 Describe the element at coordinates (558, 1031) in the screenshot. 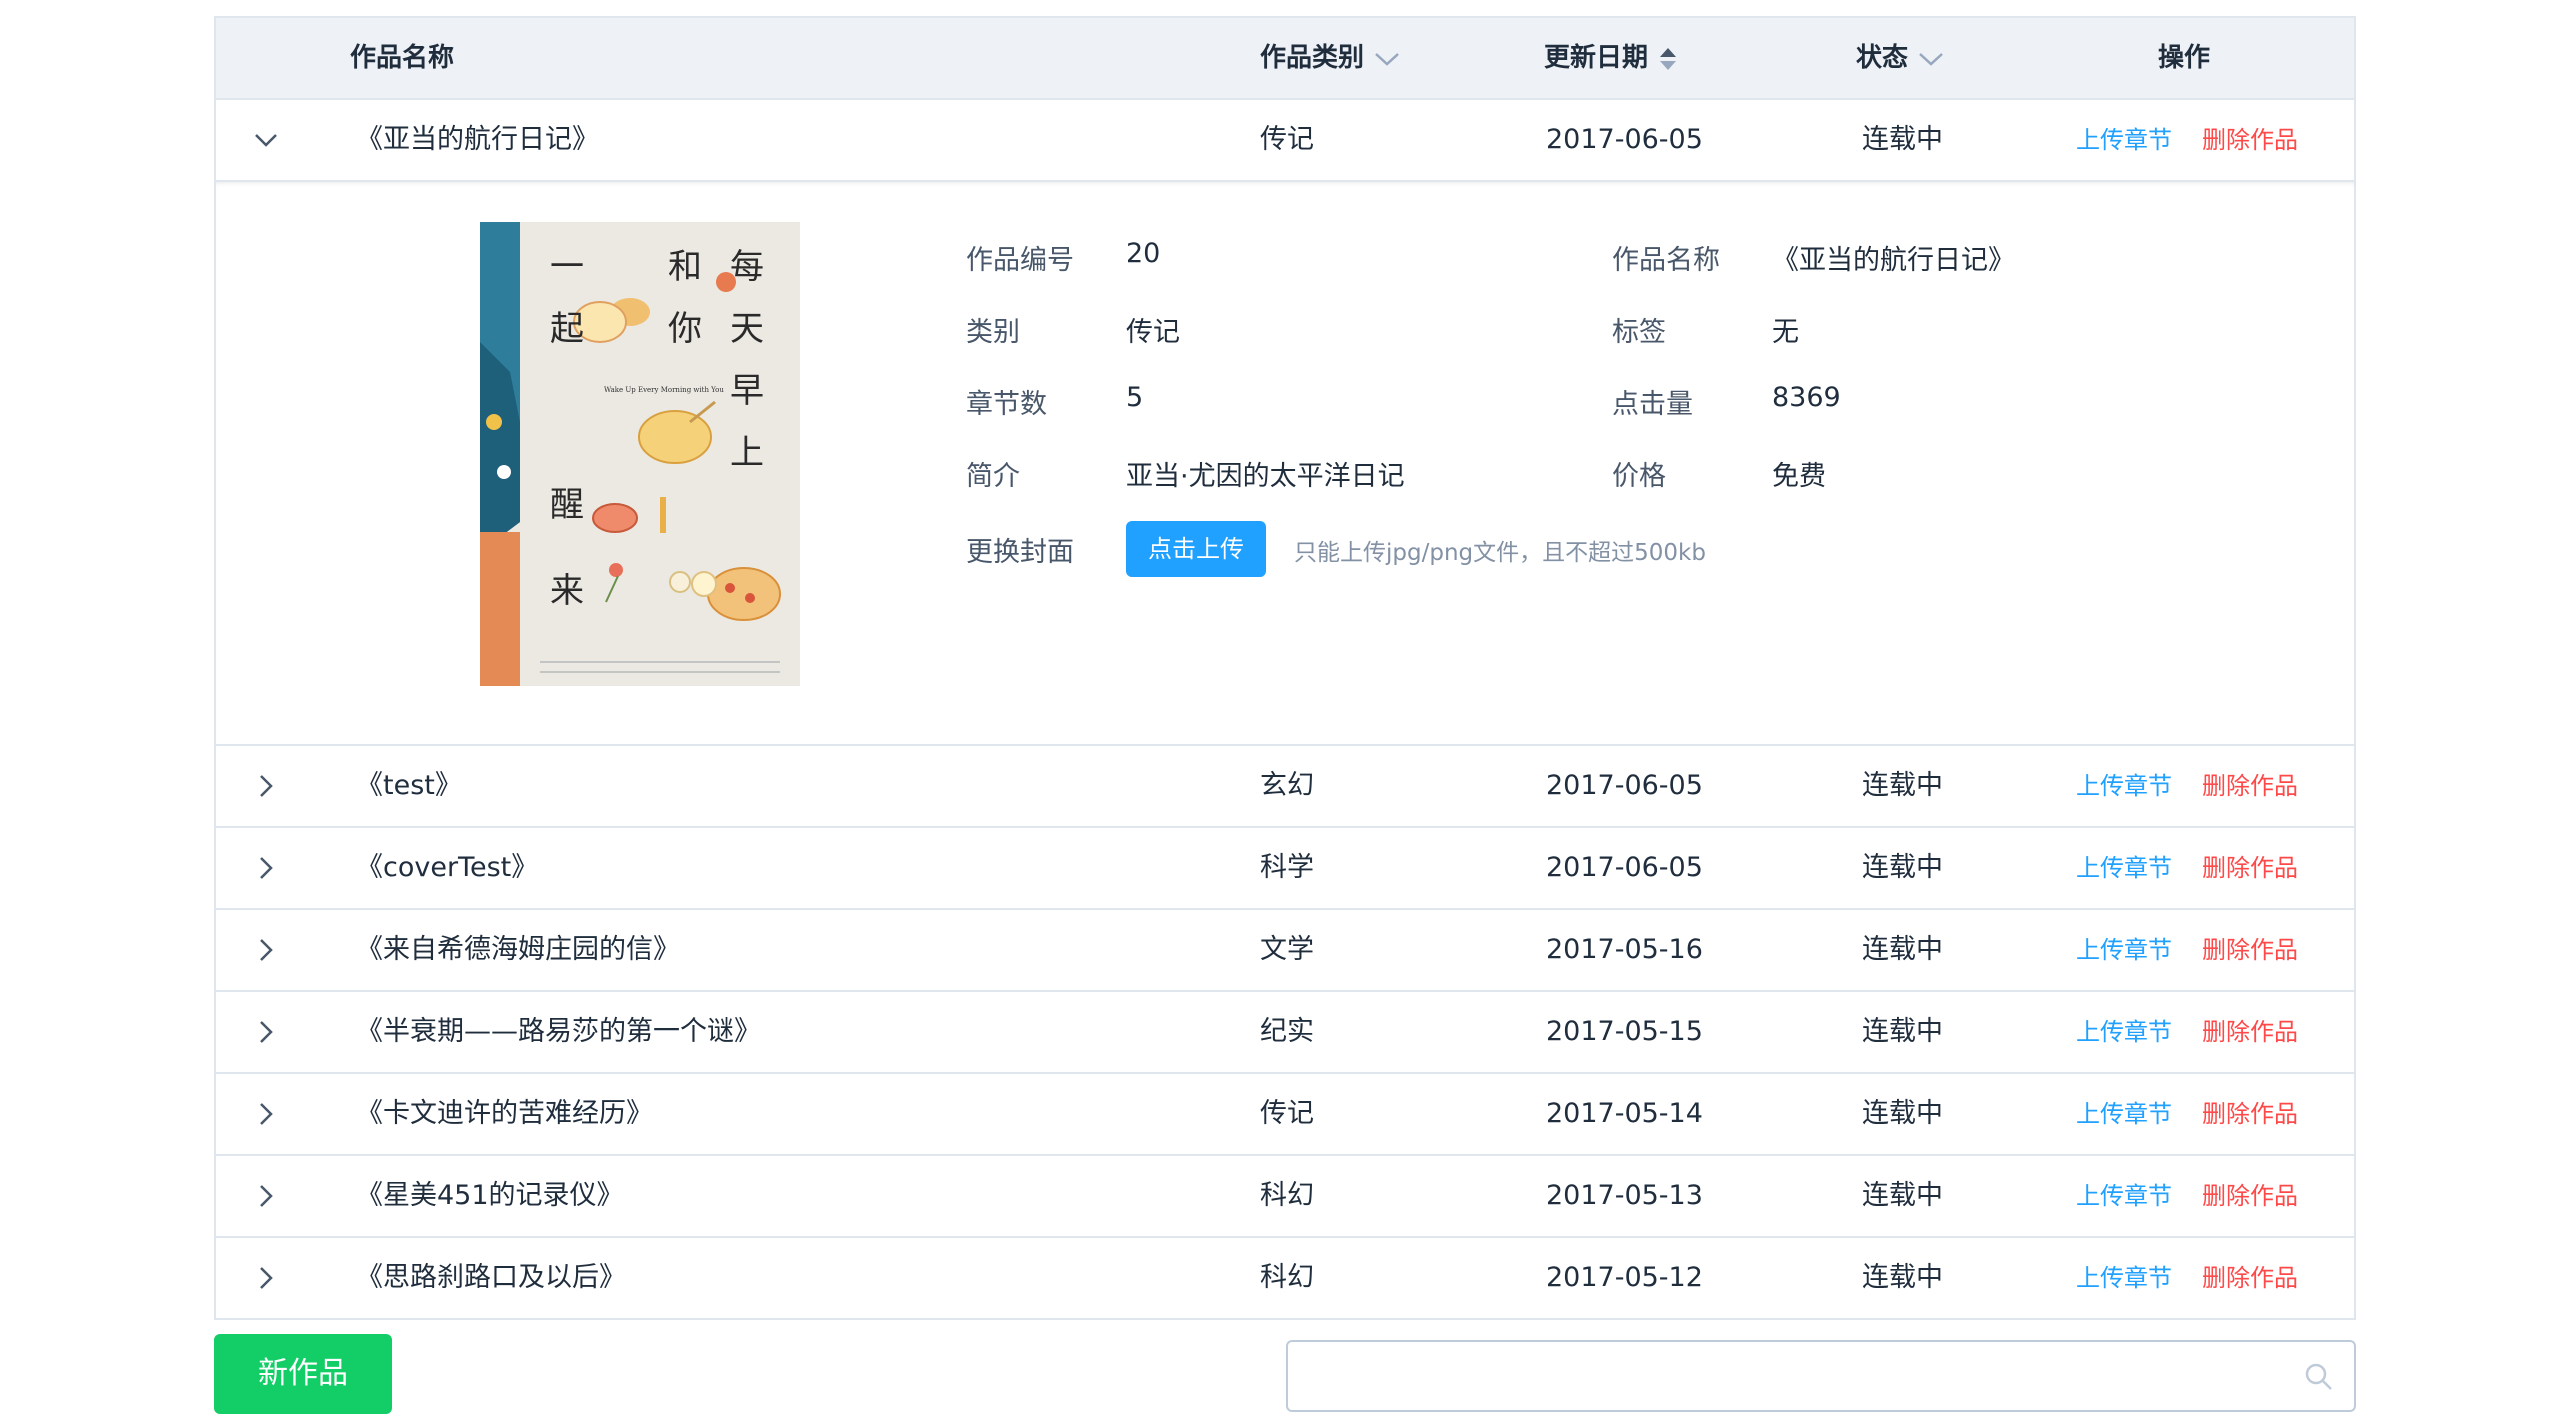

I see `row-name: 《半衰期——路易莎的第一个谜》` at that location.